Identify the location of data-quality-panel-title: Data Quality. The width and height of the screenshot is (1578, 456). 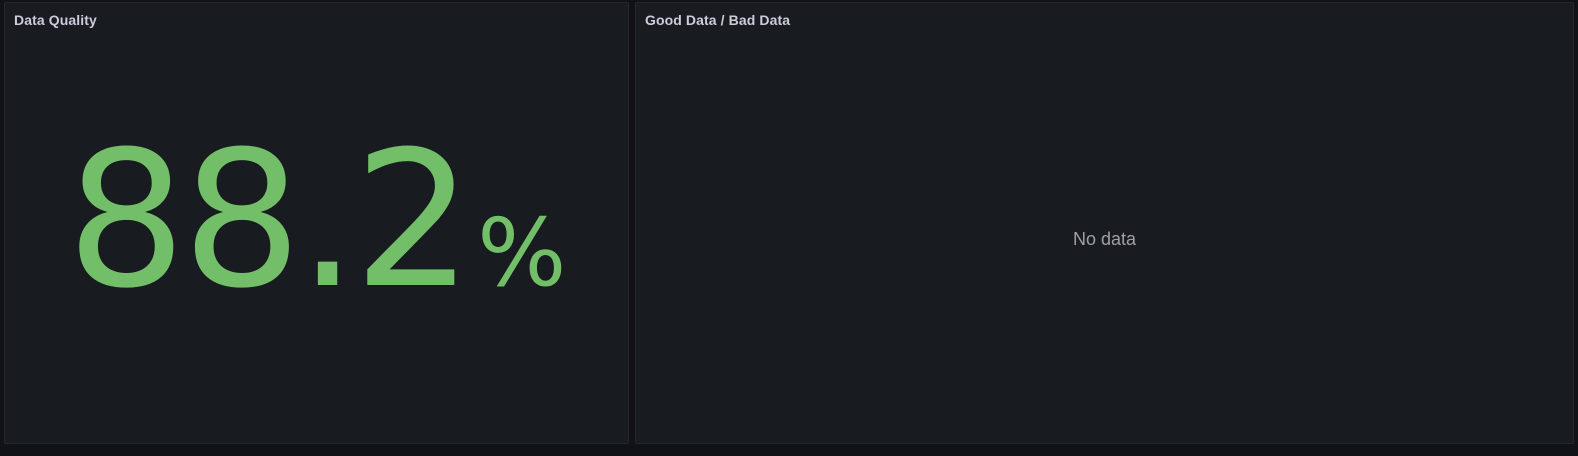
(55, 20).